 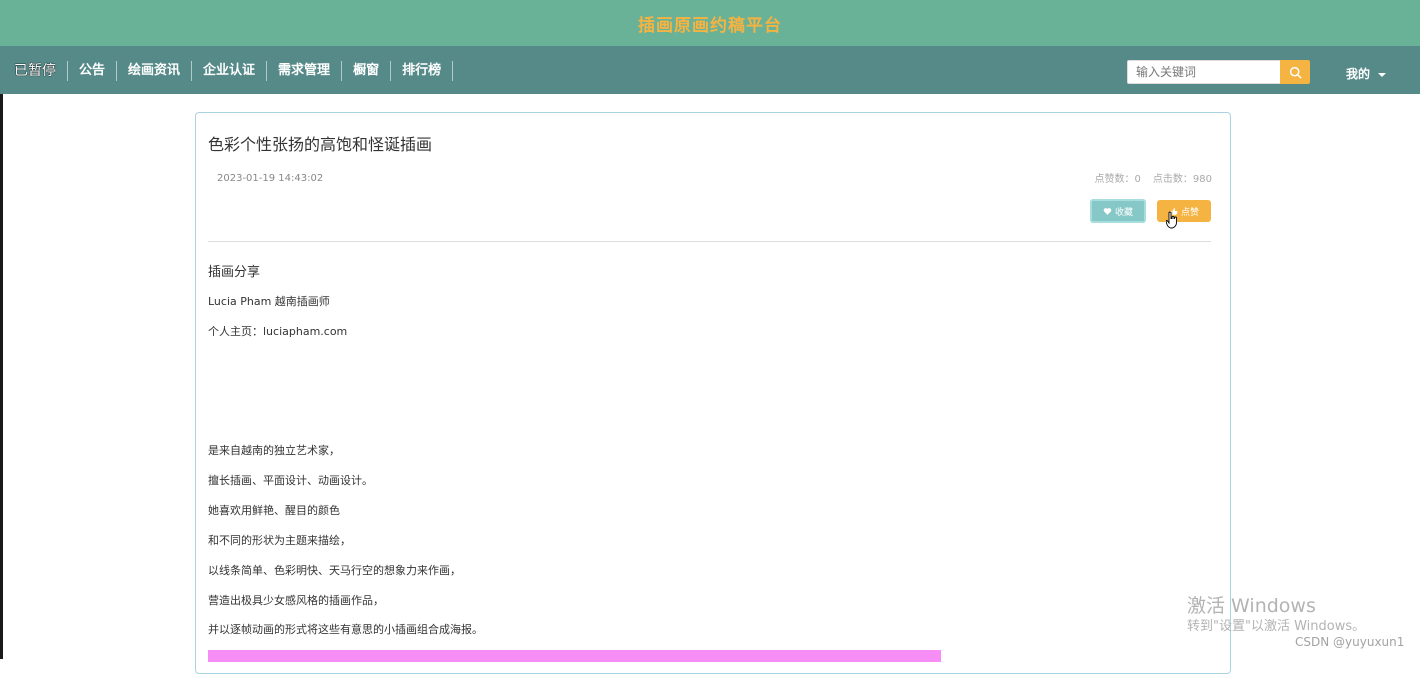 I want to click on like-count: 点赞数：0, so click(x=1117, y=179).